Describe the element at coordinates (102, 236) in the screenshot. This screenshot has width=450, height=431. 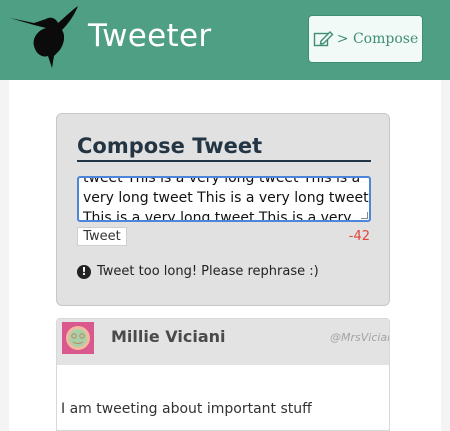
I see `tweet-submit-button: Tweet` at that location.